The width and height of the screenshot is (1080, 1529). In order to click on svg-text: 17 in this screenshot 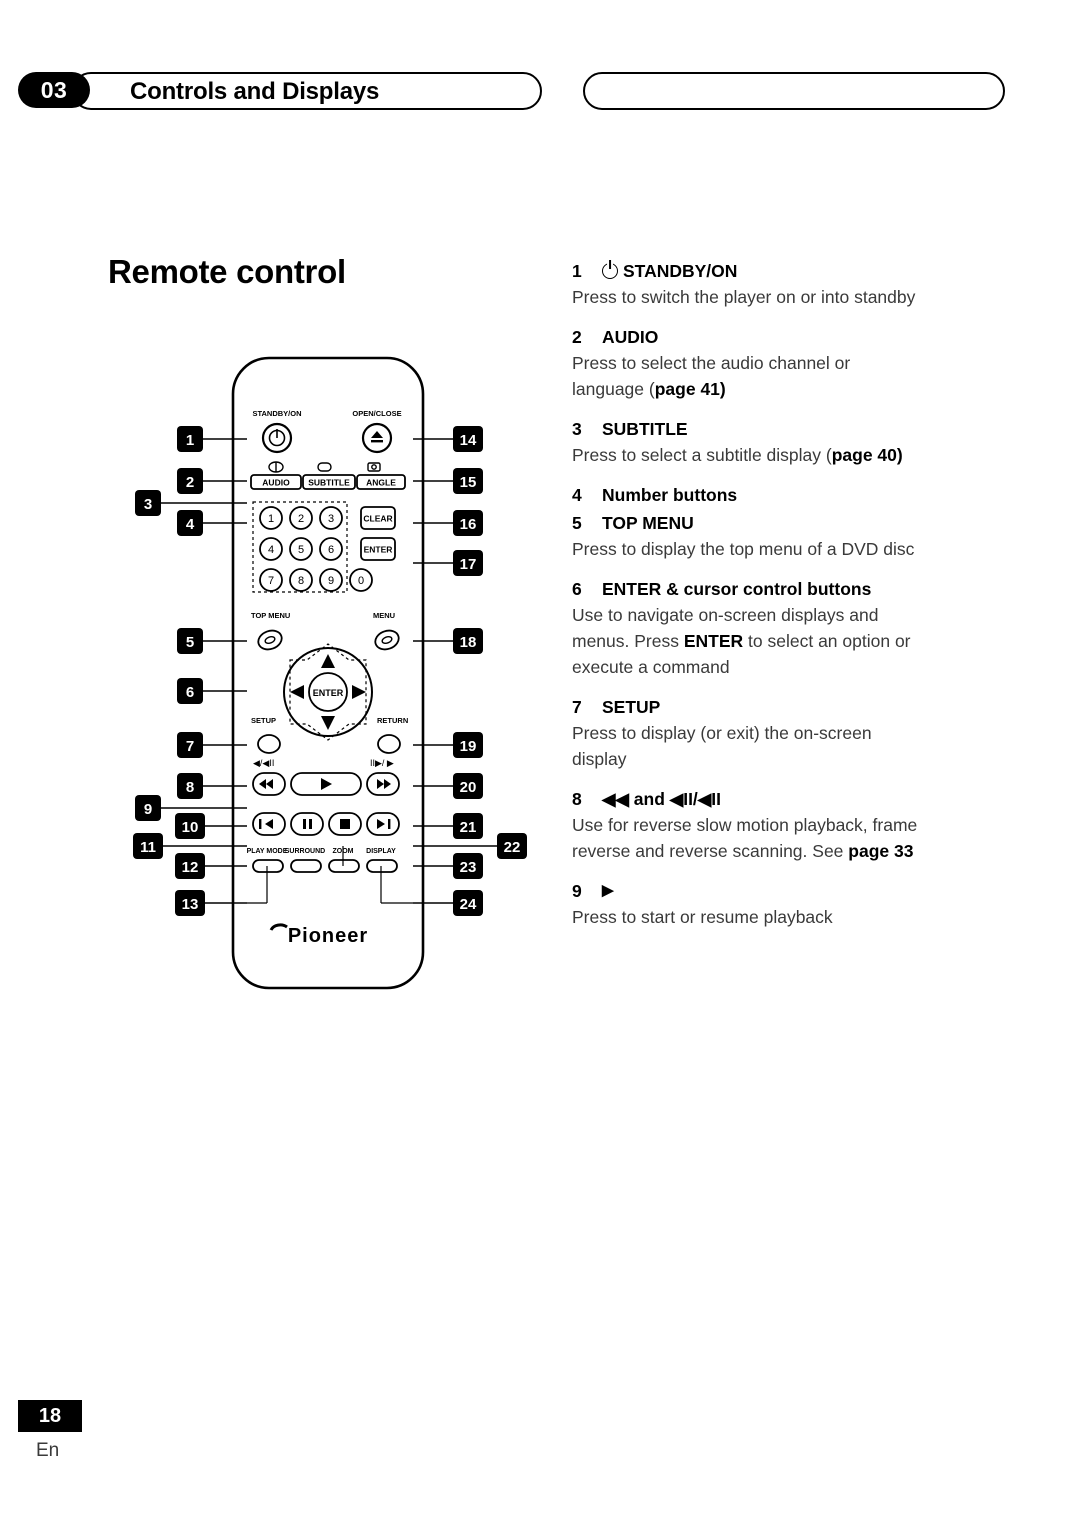, I will do `click(468, 564)`.